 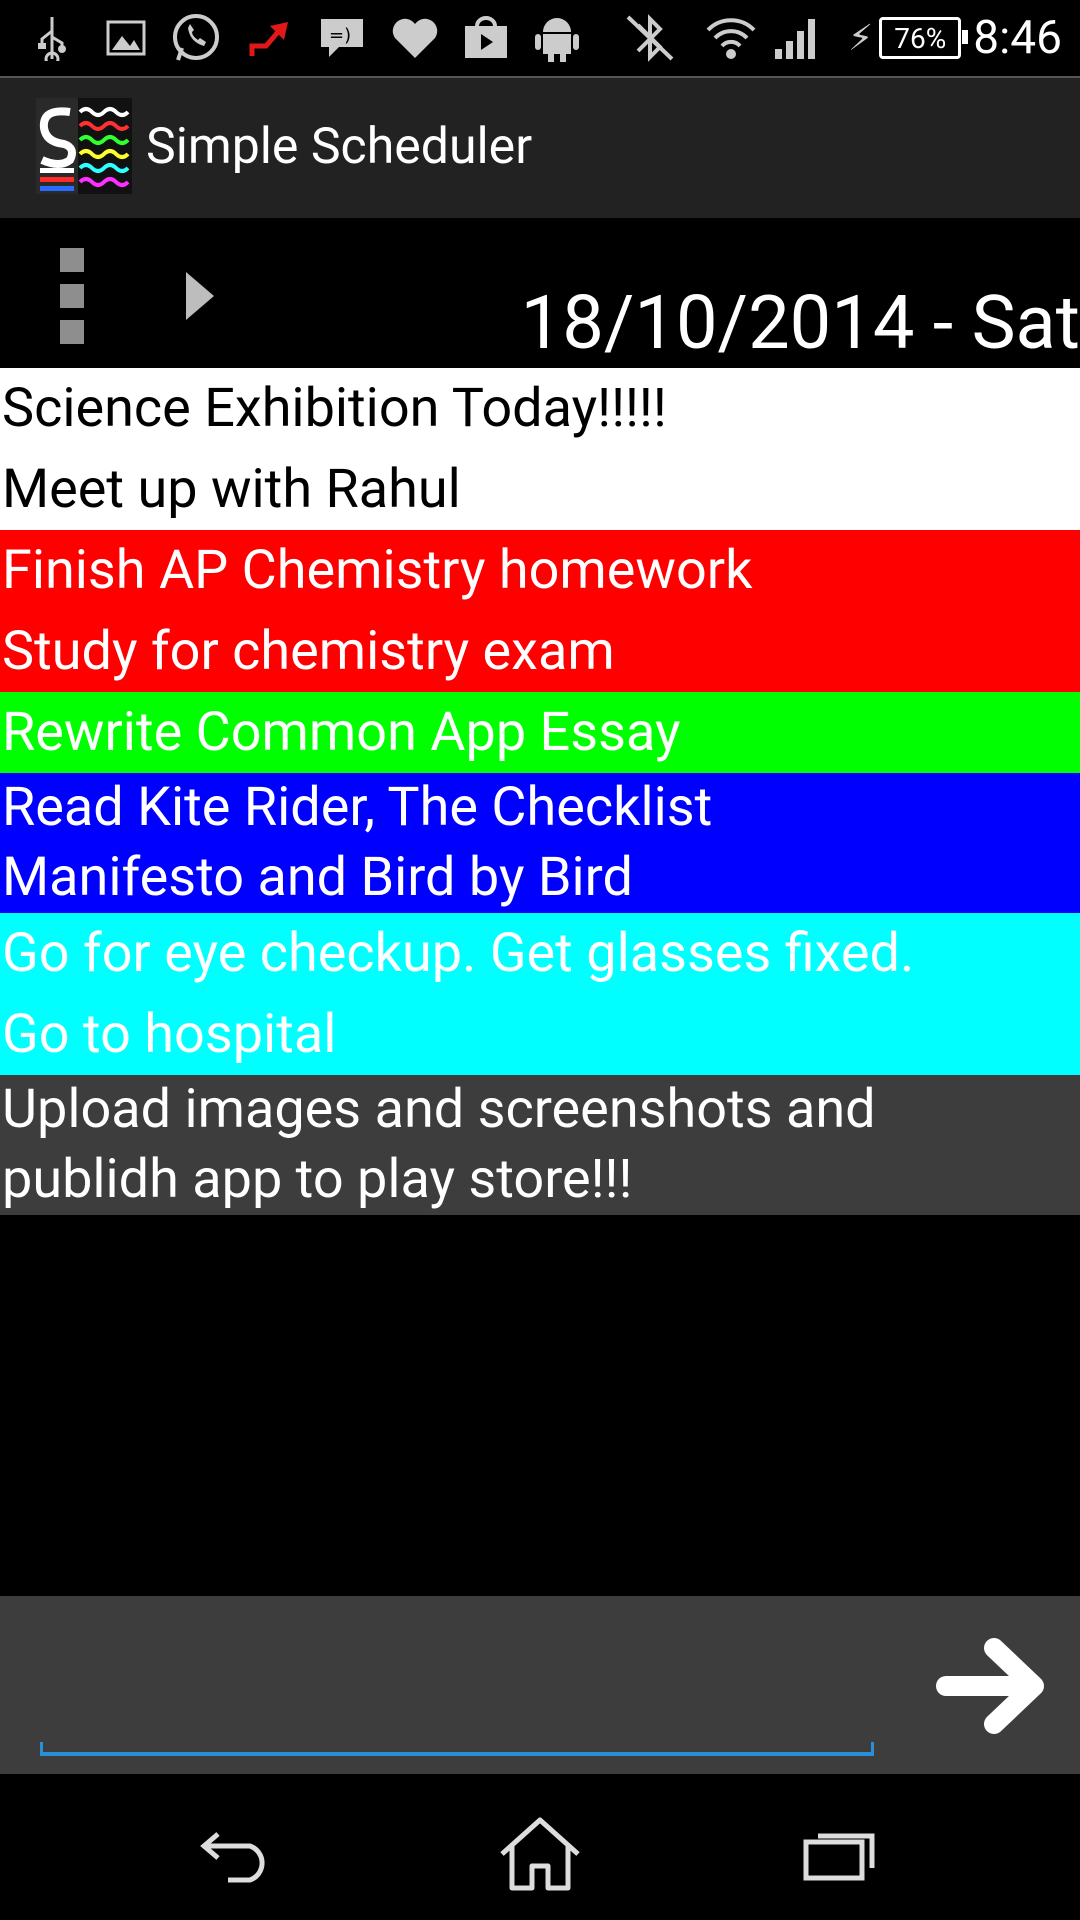 What do you see at coordinates (796, 38) in the screenshot?
I see `signal-icon` at bounding box center [796, 38].